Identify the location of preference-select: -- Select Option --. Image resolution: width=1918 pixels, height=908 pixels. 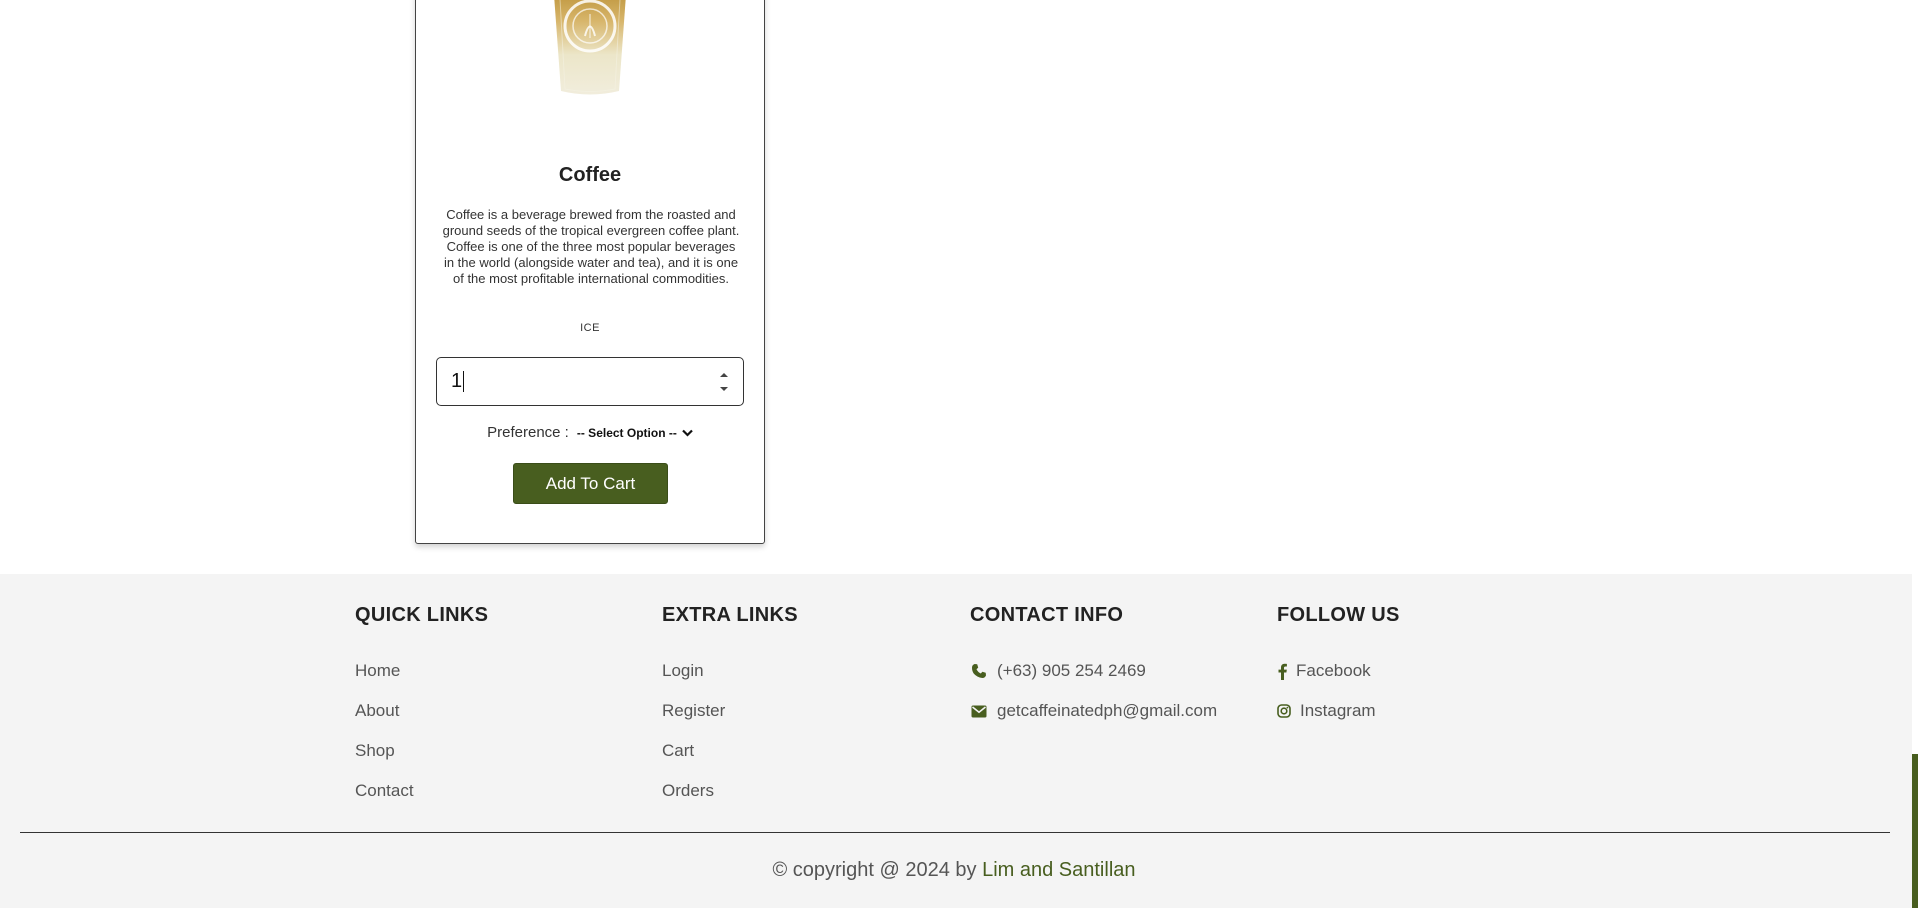
(635, 433).